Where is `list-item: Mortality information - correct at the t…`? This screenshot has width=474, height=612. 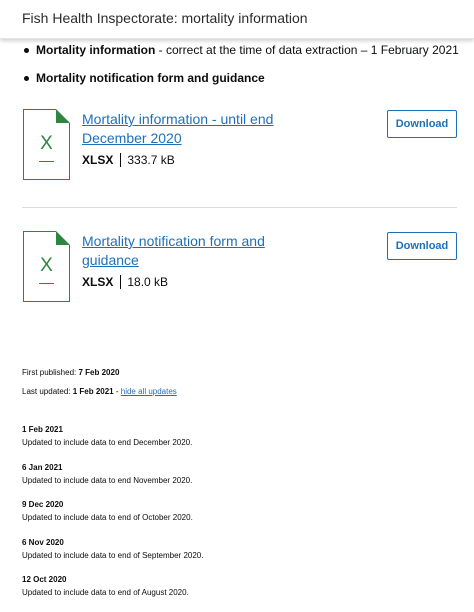
list-item: Mortality information - correct at the t… is located at coordinates (244, 50).